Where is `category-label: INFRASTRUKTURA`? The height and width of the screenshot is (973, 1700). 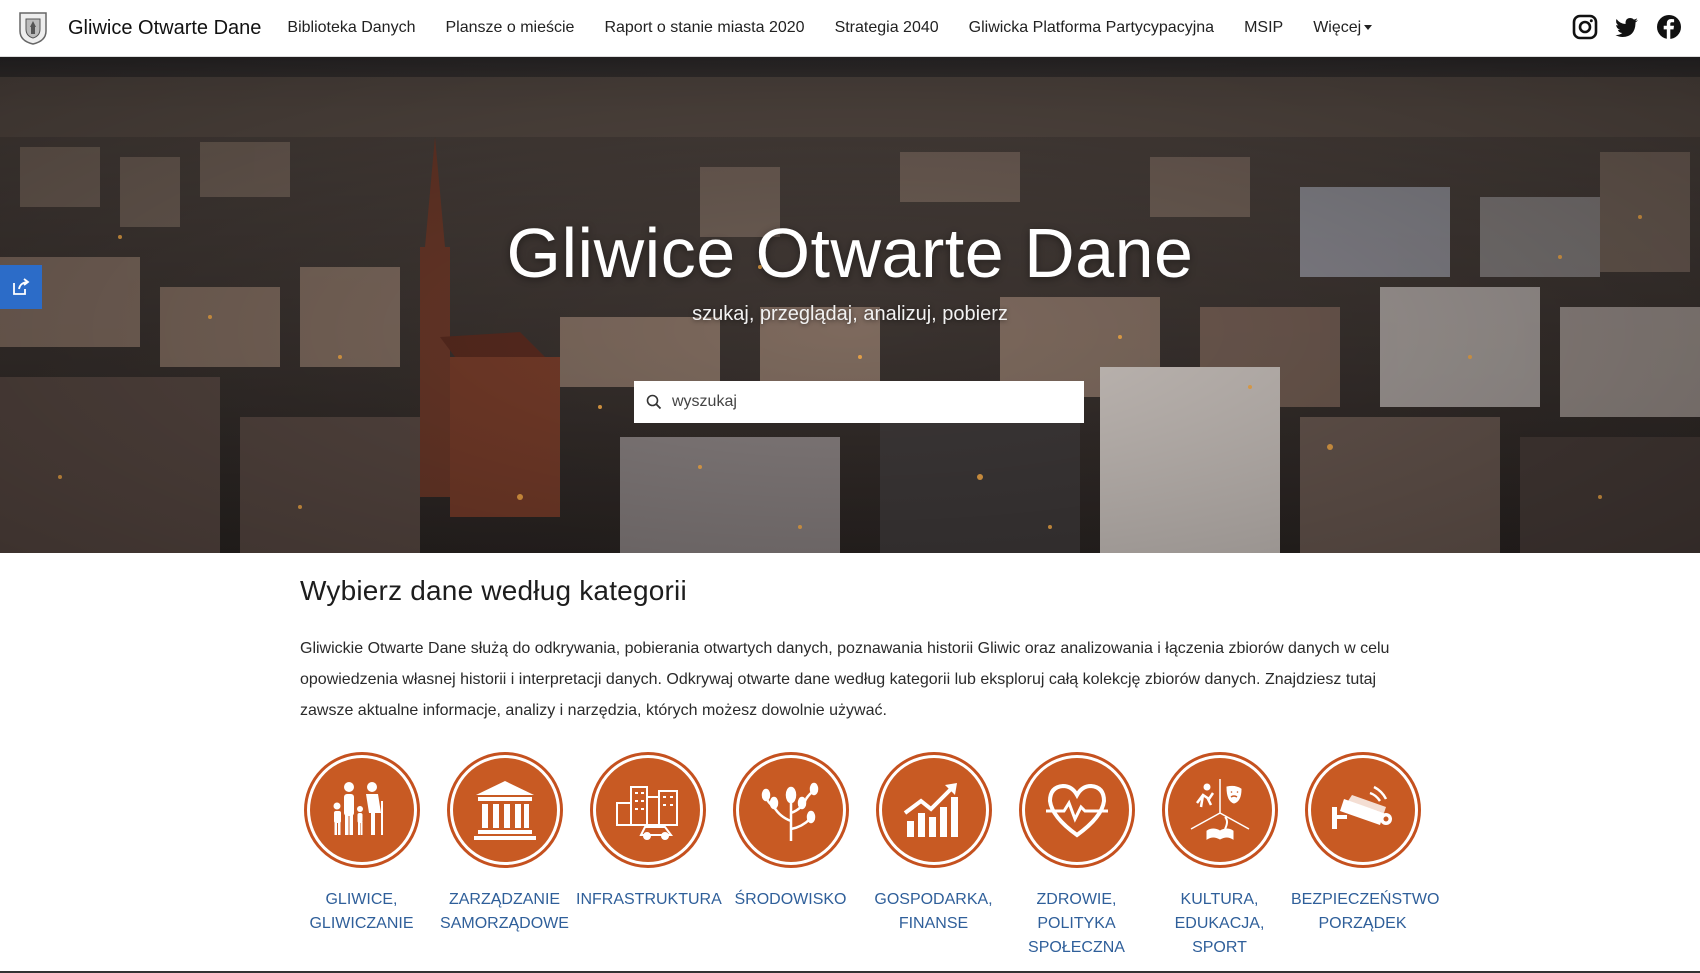
category-label: INFRASTRUKTURA is located at coordinates (649, 899).